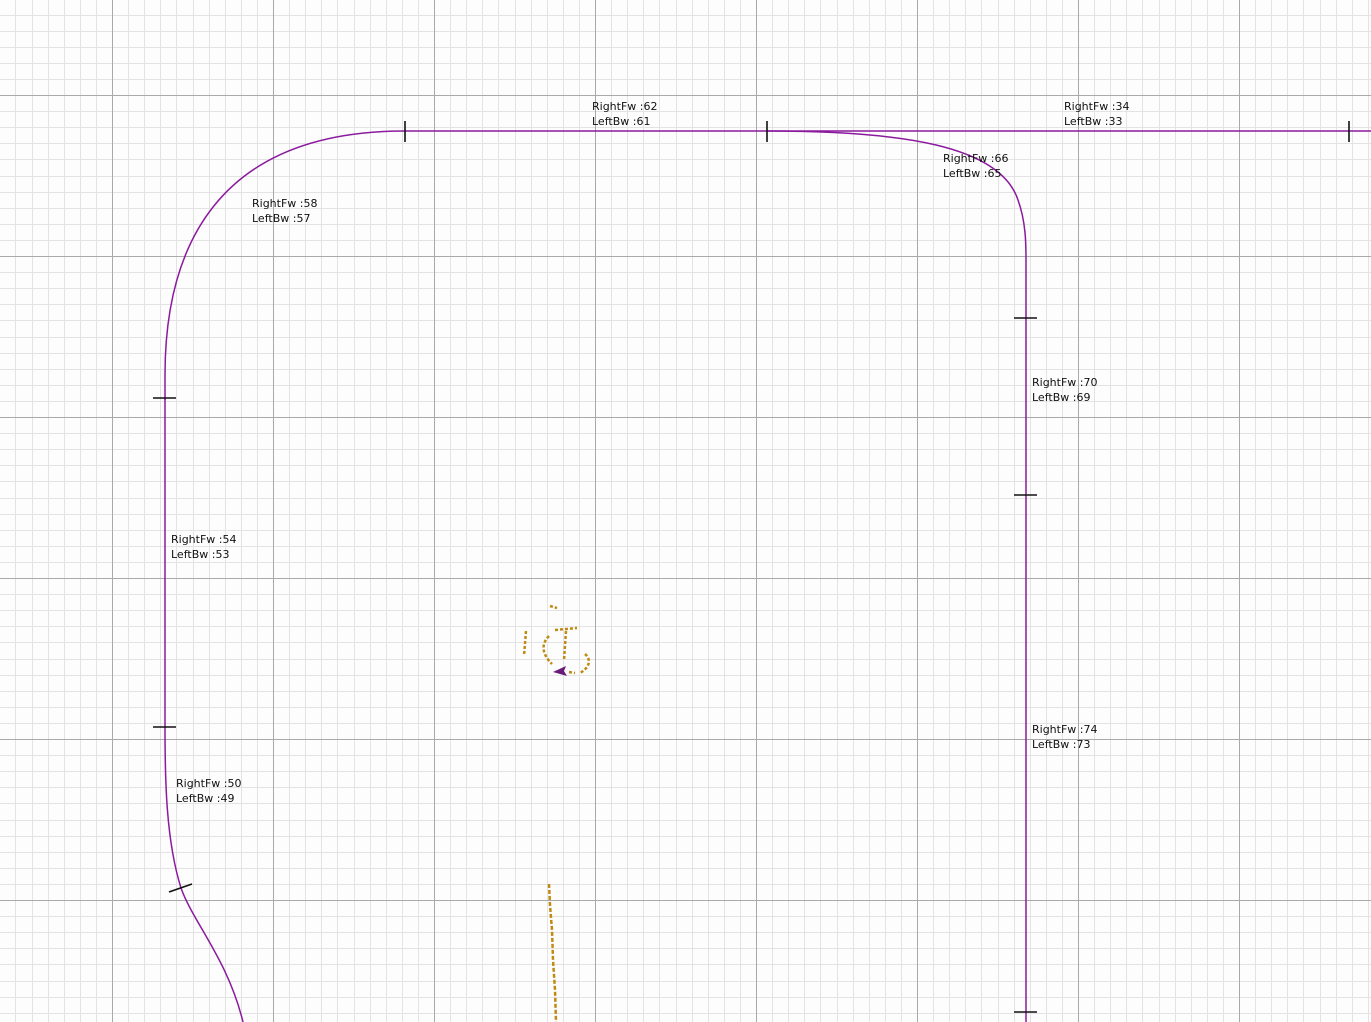 This screenshot has width=1371, height=1022. I want to click on right-fw-label: RightFw :50, so click(209, 783).